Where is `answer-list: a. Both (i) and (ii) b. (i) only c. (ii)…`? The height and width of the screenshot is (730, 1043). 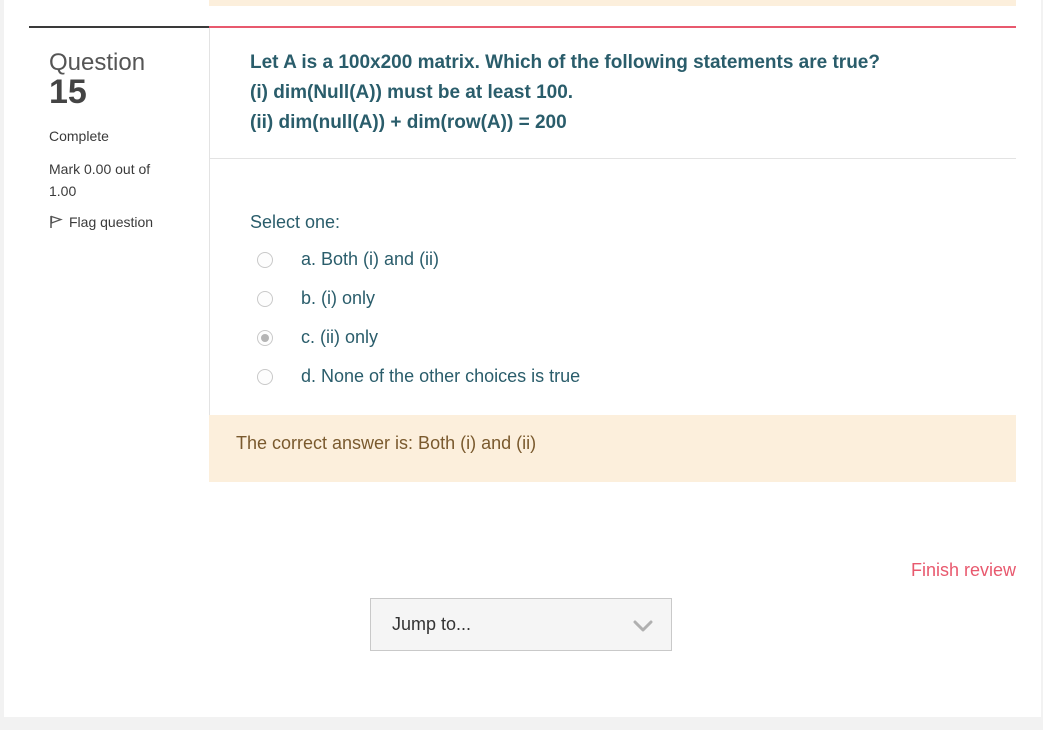
answer-list: a. Both (i) and (ii) b. (i) only c. (ii)… is located at coordinates (418, 318).